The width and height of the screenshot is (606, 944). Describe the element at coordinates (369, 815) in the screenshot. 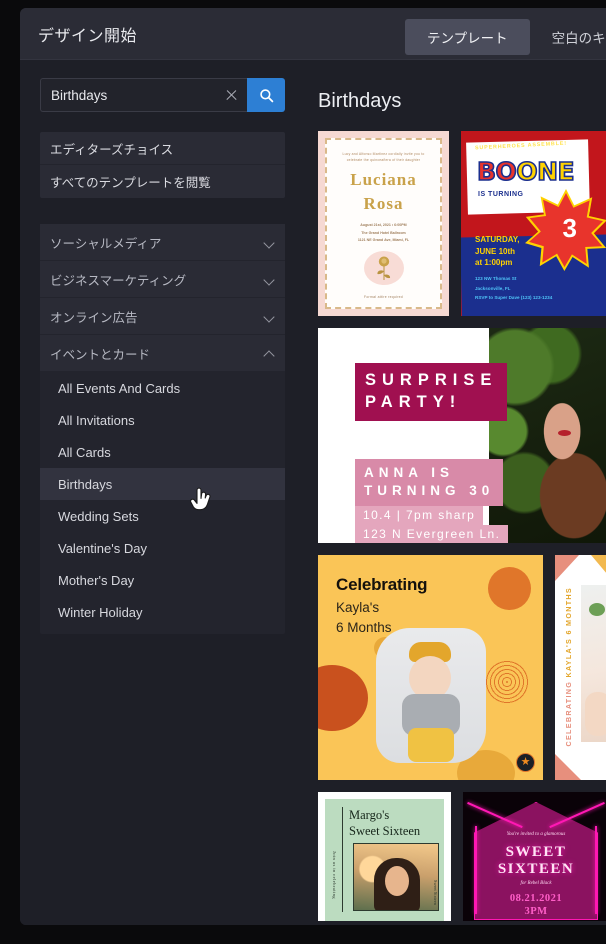

I see `card-title-line-1: Margo's` at that location.